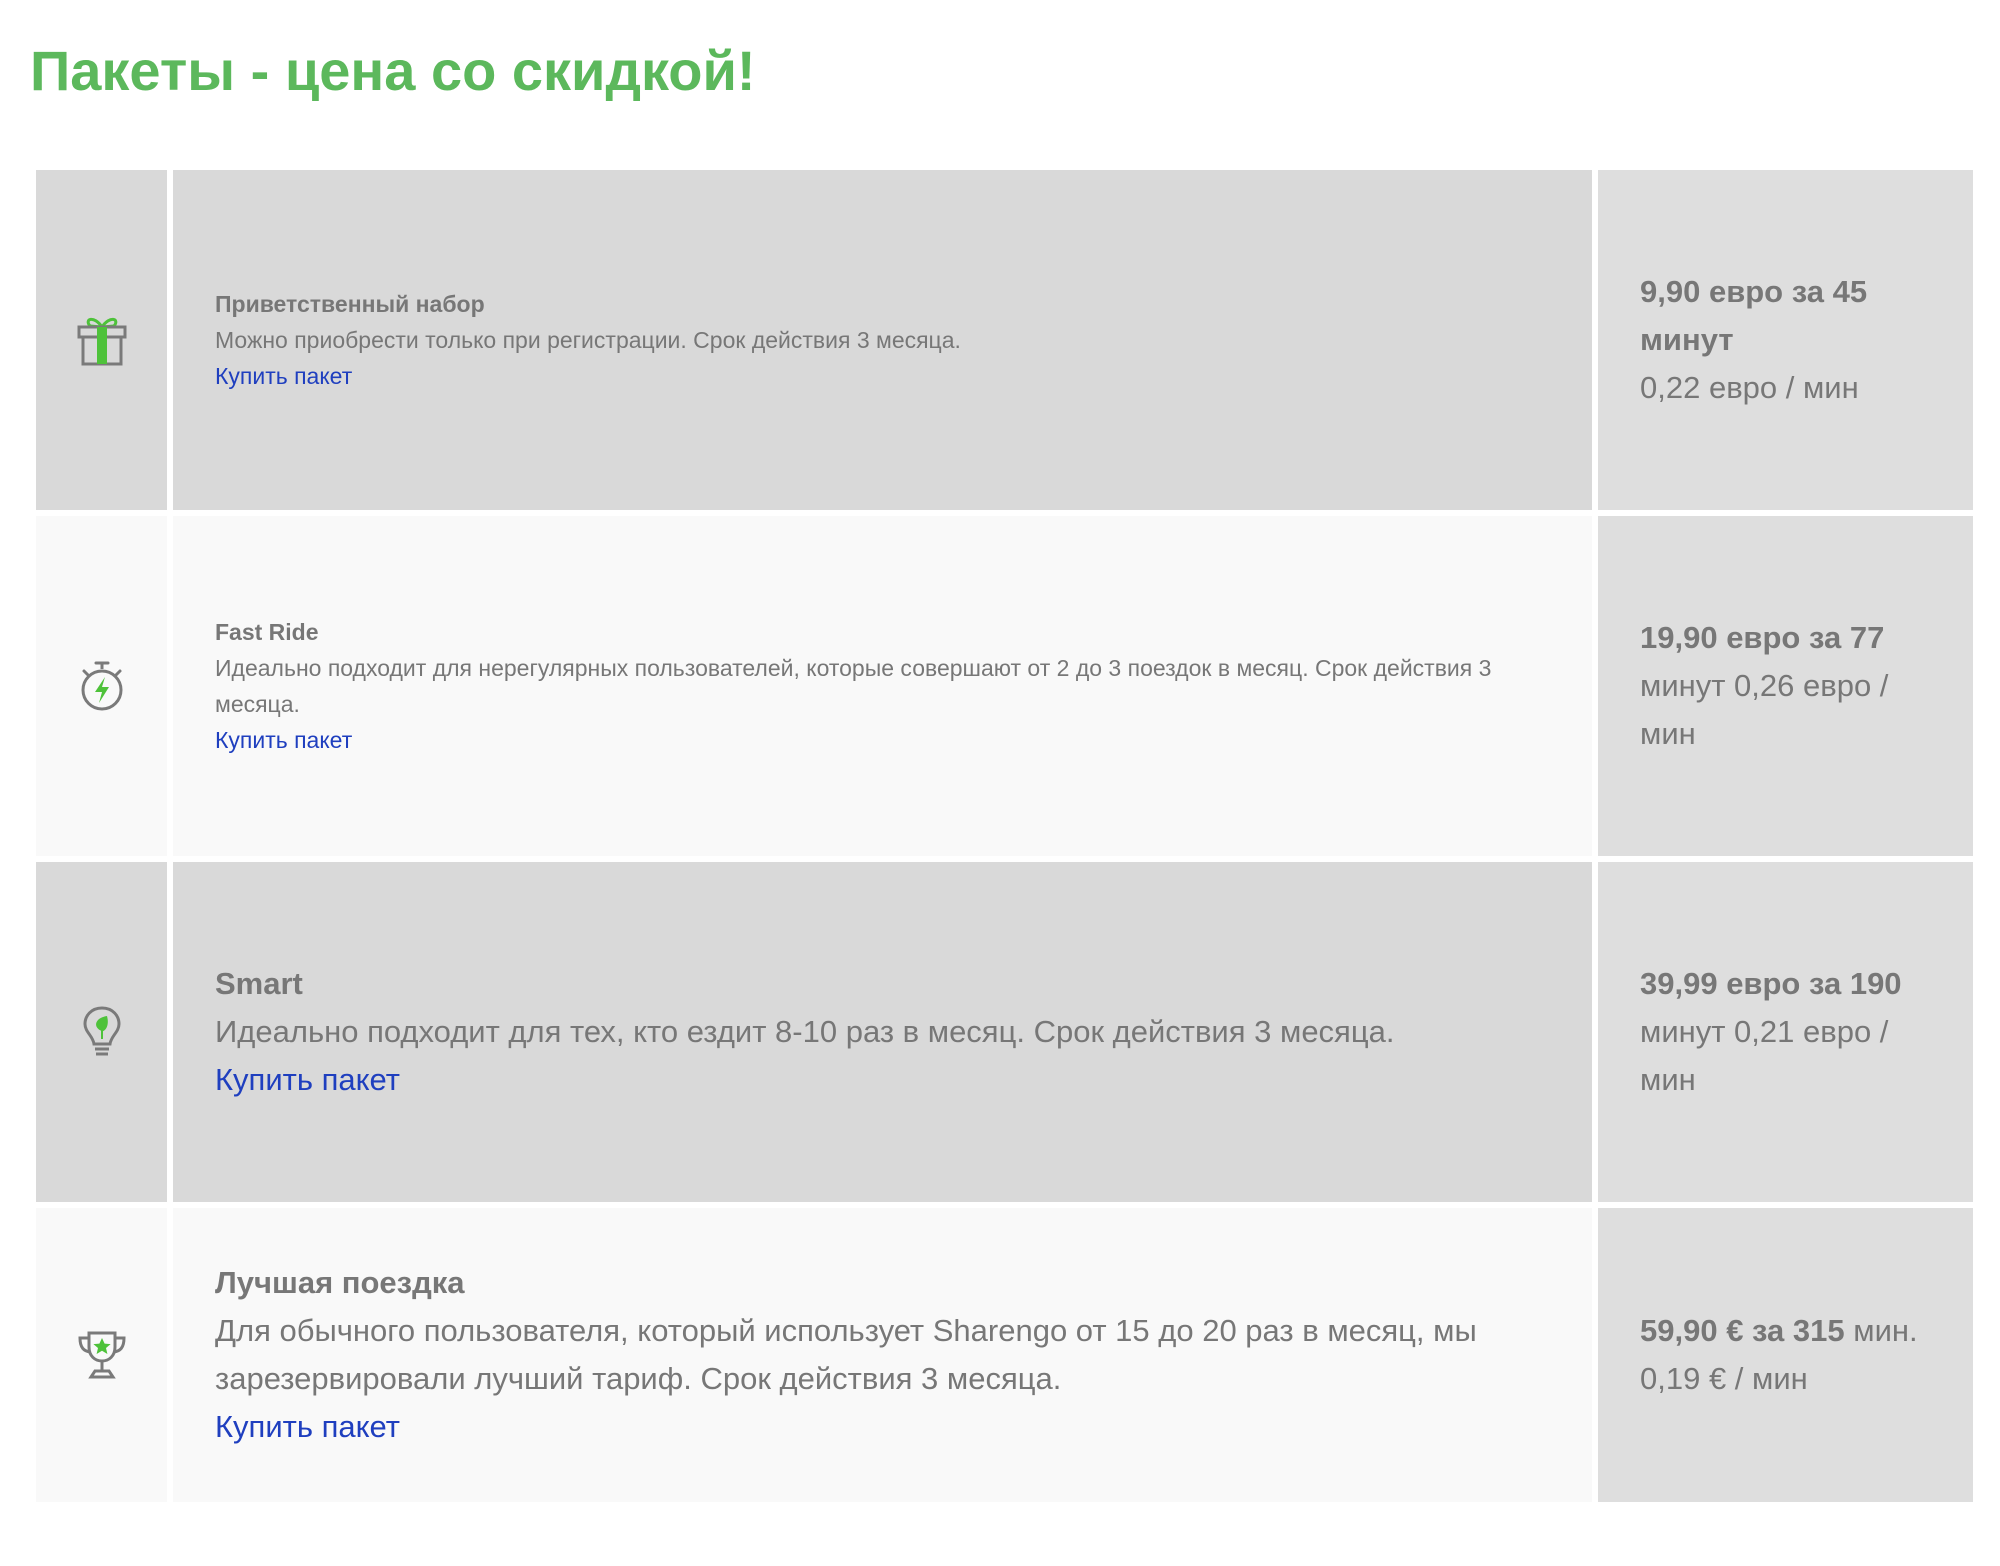 The width and height of the screenshot is (2000, 1566). What do you see at coordinates (1749, 387) in the screenshot?
I see `package-price-per-minute: 0,22 евро / мин` at bounding box center [1749, 387].